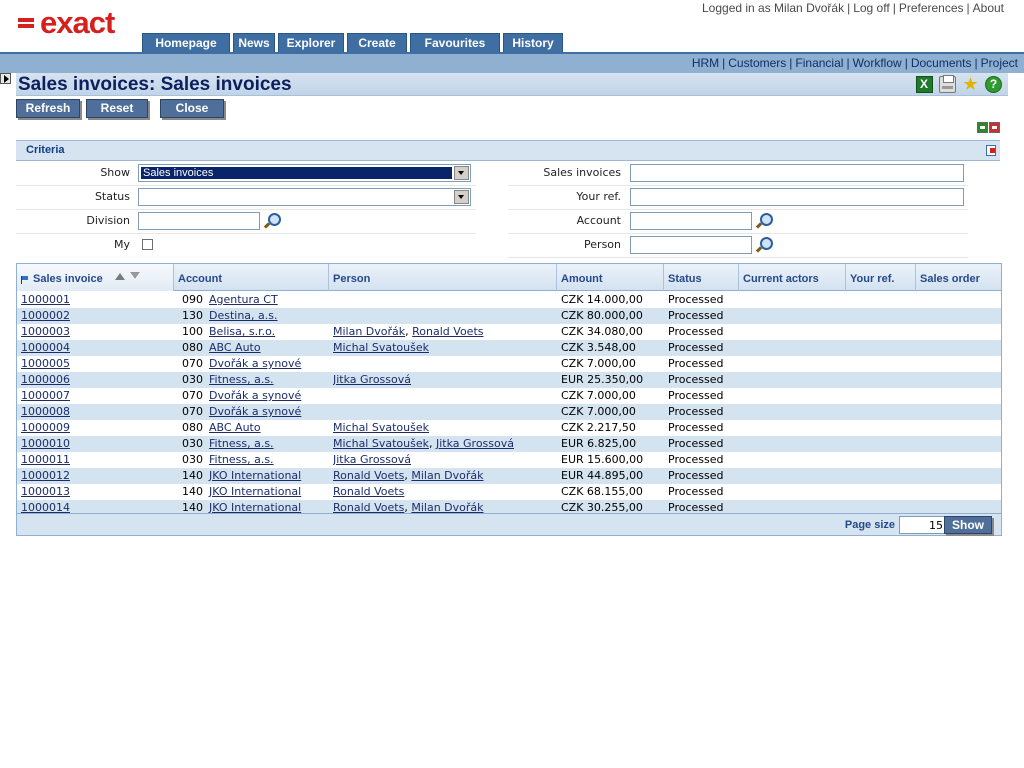  I want to click on account-link: Belisa, s.r.o., so click(242, 331).